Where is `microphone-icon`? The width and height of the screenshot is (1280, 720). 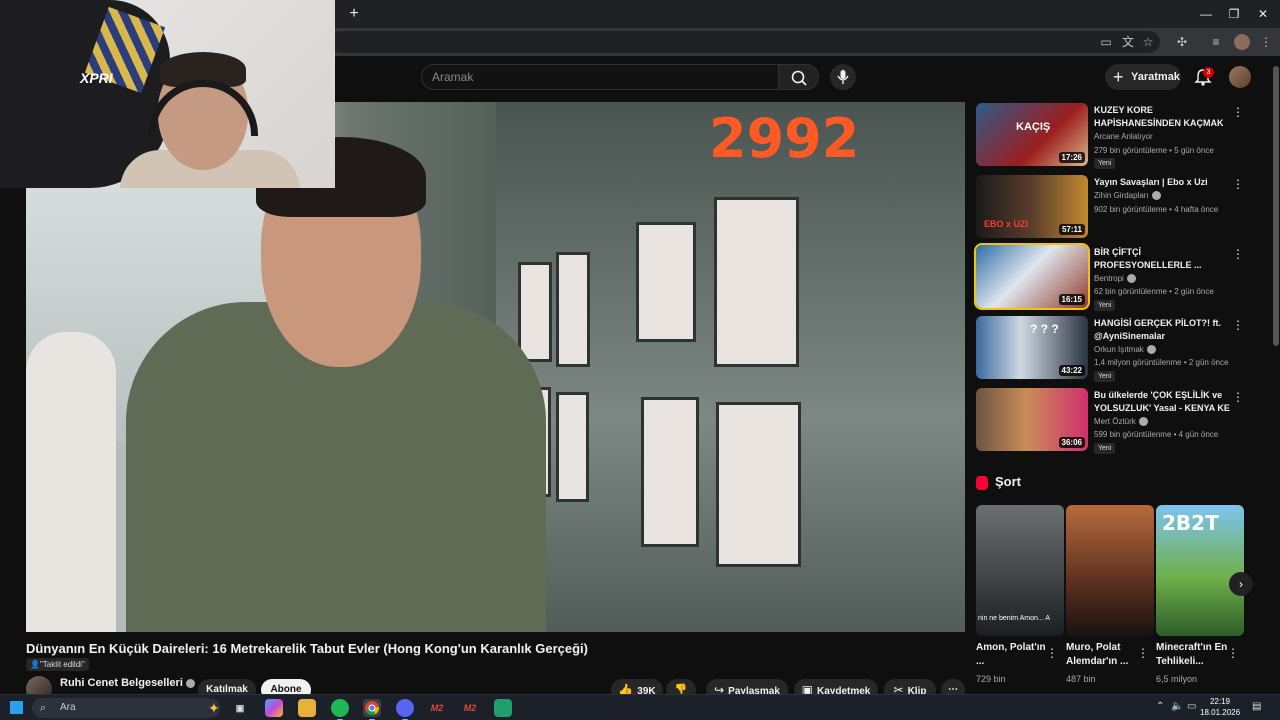 microphone-icon is located at coordinates (843, 77).